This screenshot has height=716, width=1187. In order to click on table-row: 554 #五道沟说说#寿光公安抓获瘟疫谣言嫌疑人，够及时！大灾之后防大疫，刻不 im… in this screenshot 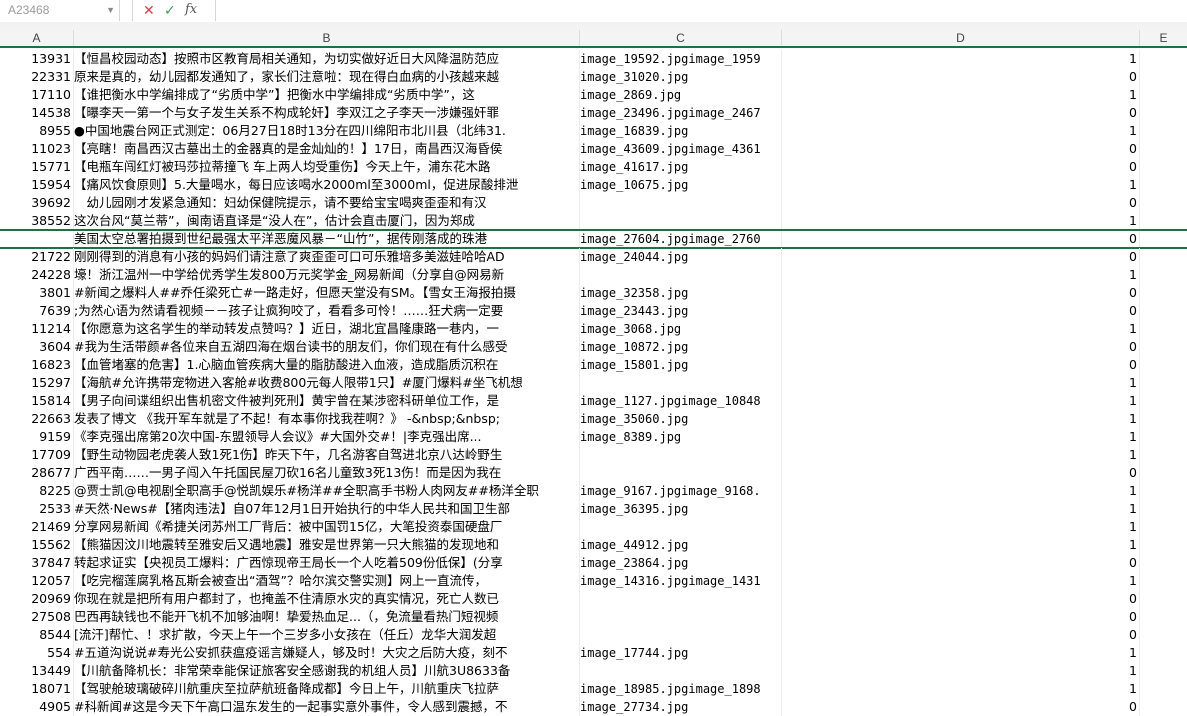, I will do `click(593, 653)`.